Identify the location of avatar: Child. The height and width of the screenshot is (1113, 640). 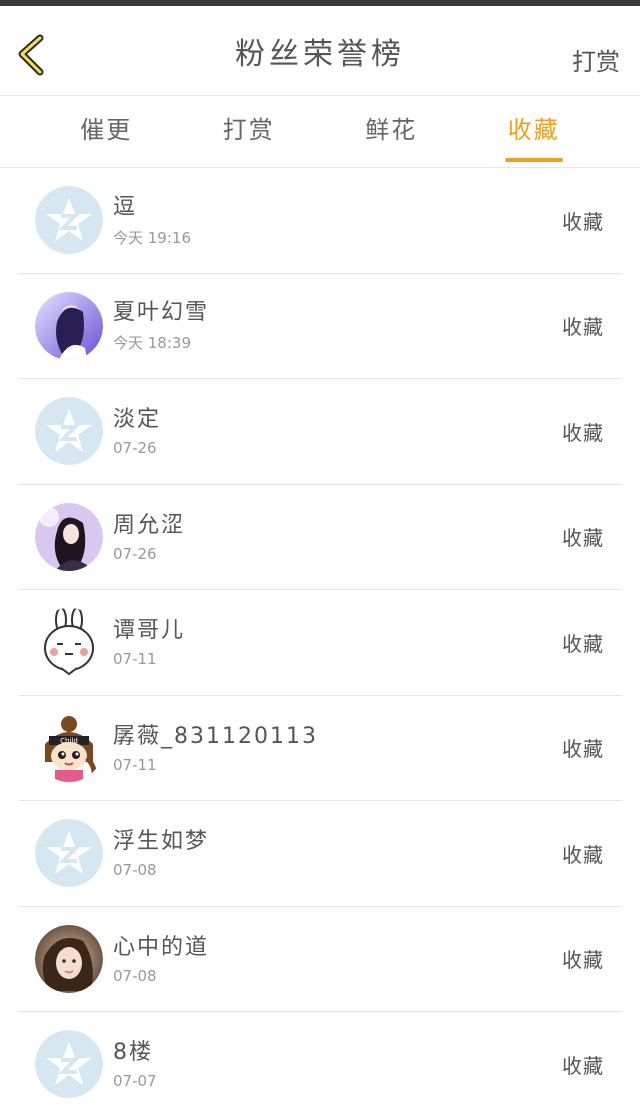
(69, 747).